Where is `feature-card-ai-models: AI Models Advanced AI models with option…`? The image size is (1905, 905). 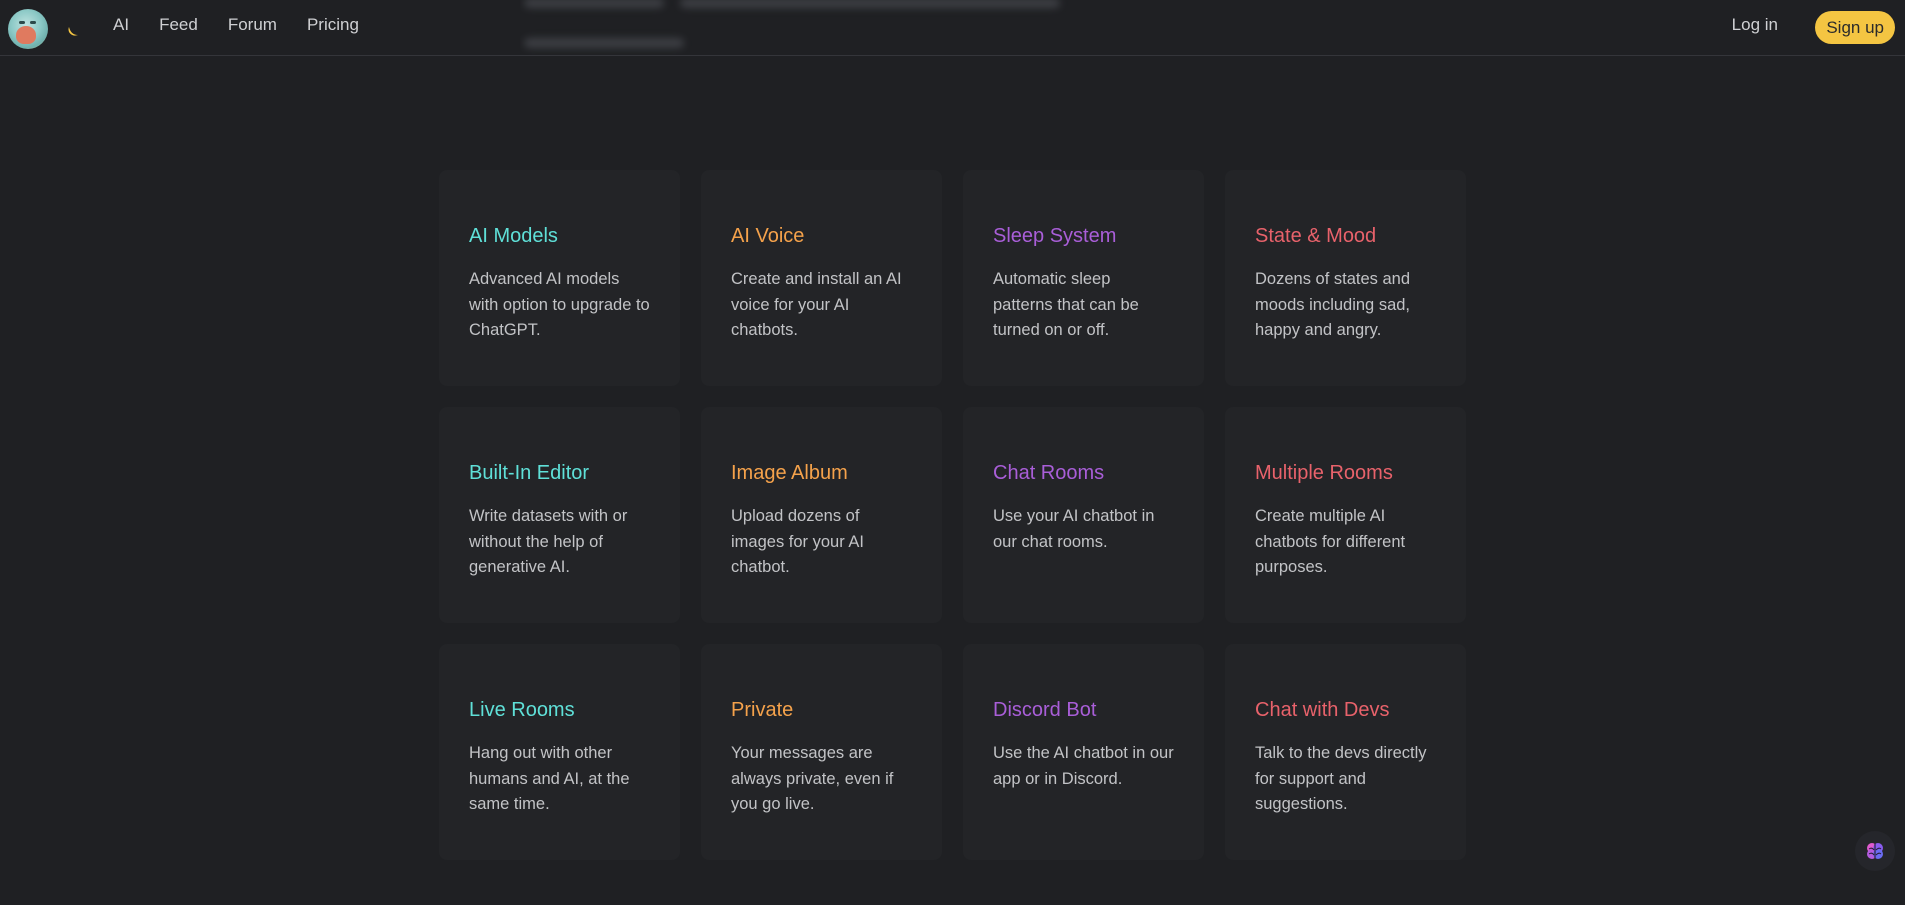
feature-card-ai-models: AI Models Advanced AI models with option… is located at coordinates (559, 278).